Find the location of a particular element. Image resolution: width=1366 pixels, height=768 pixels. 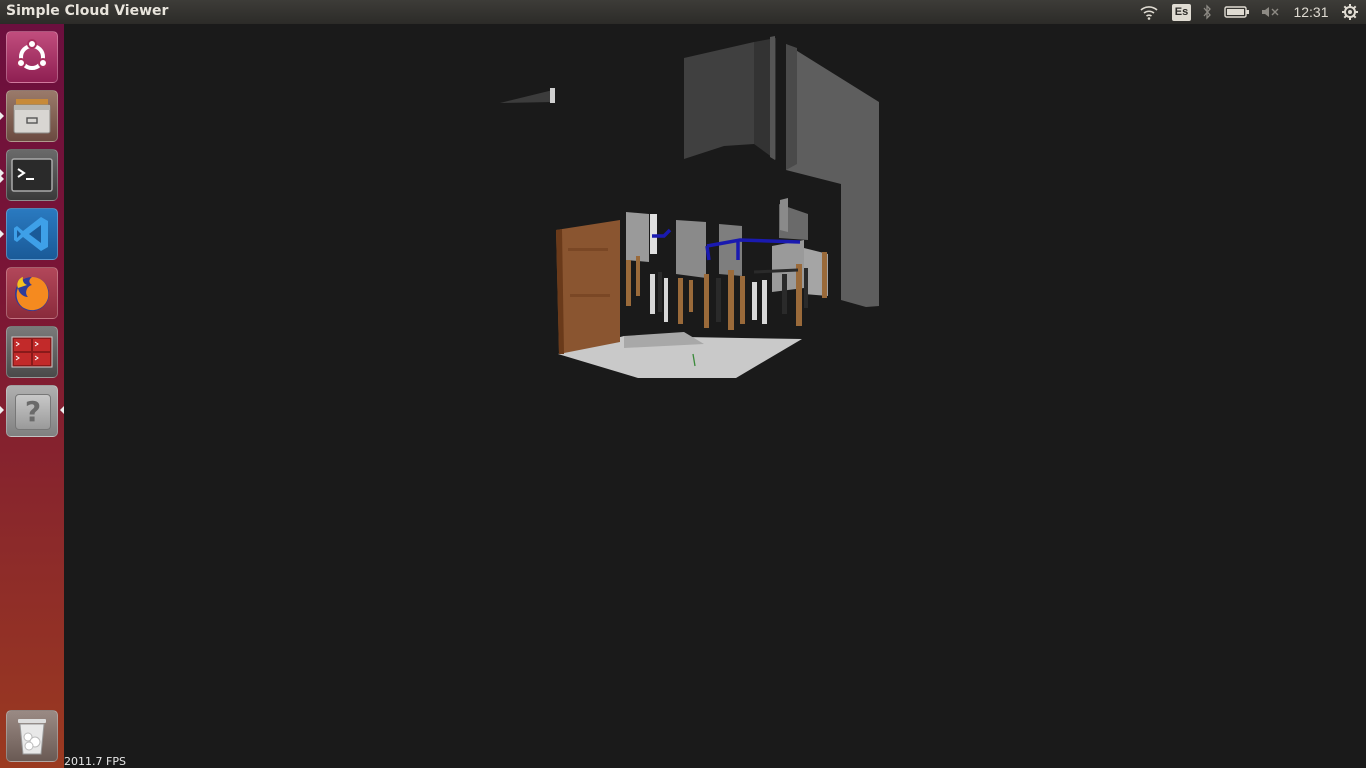

launcher: ? is located at coordinates (32, 396).